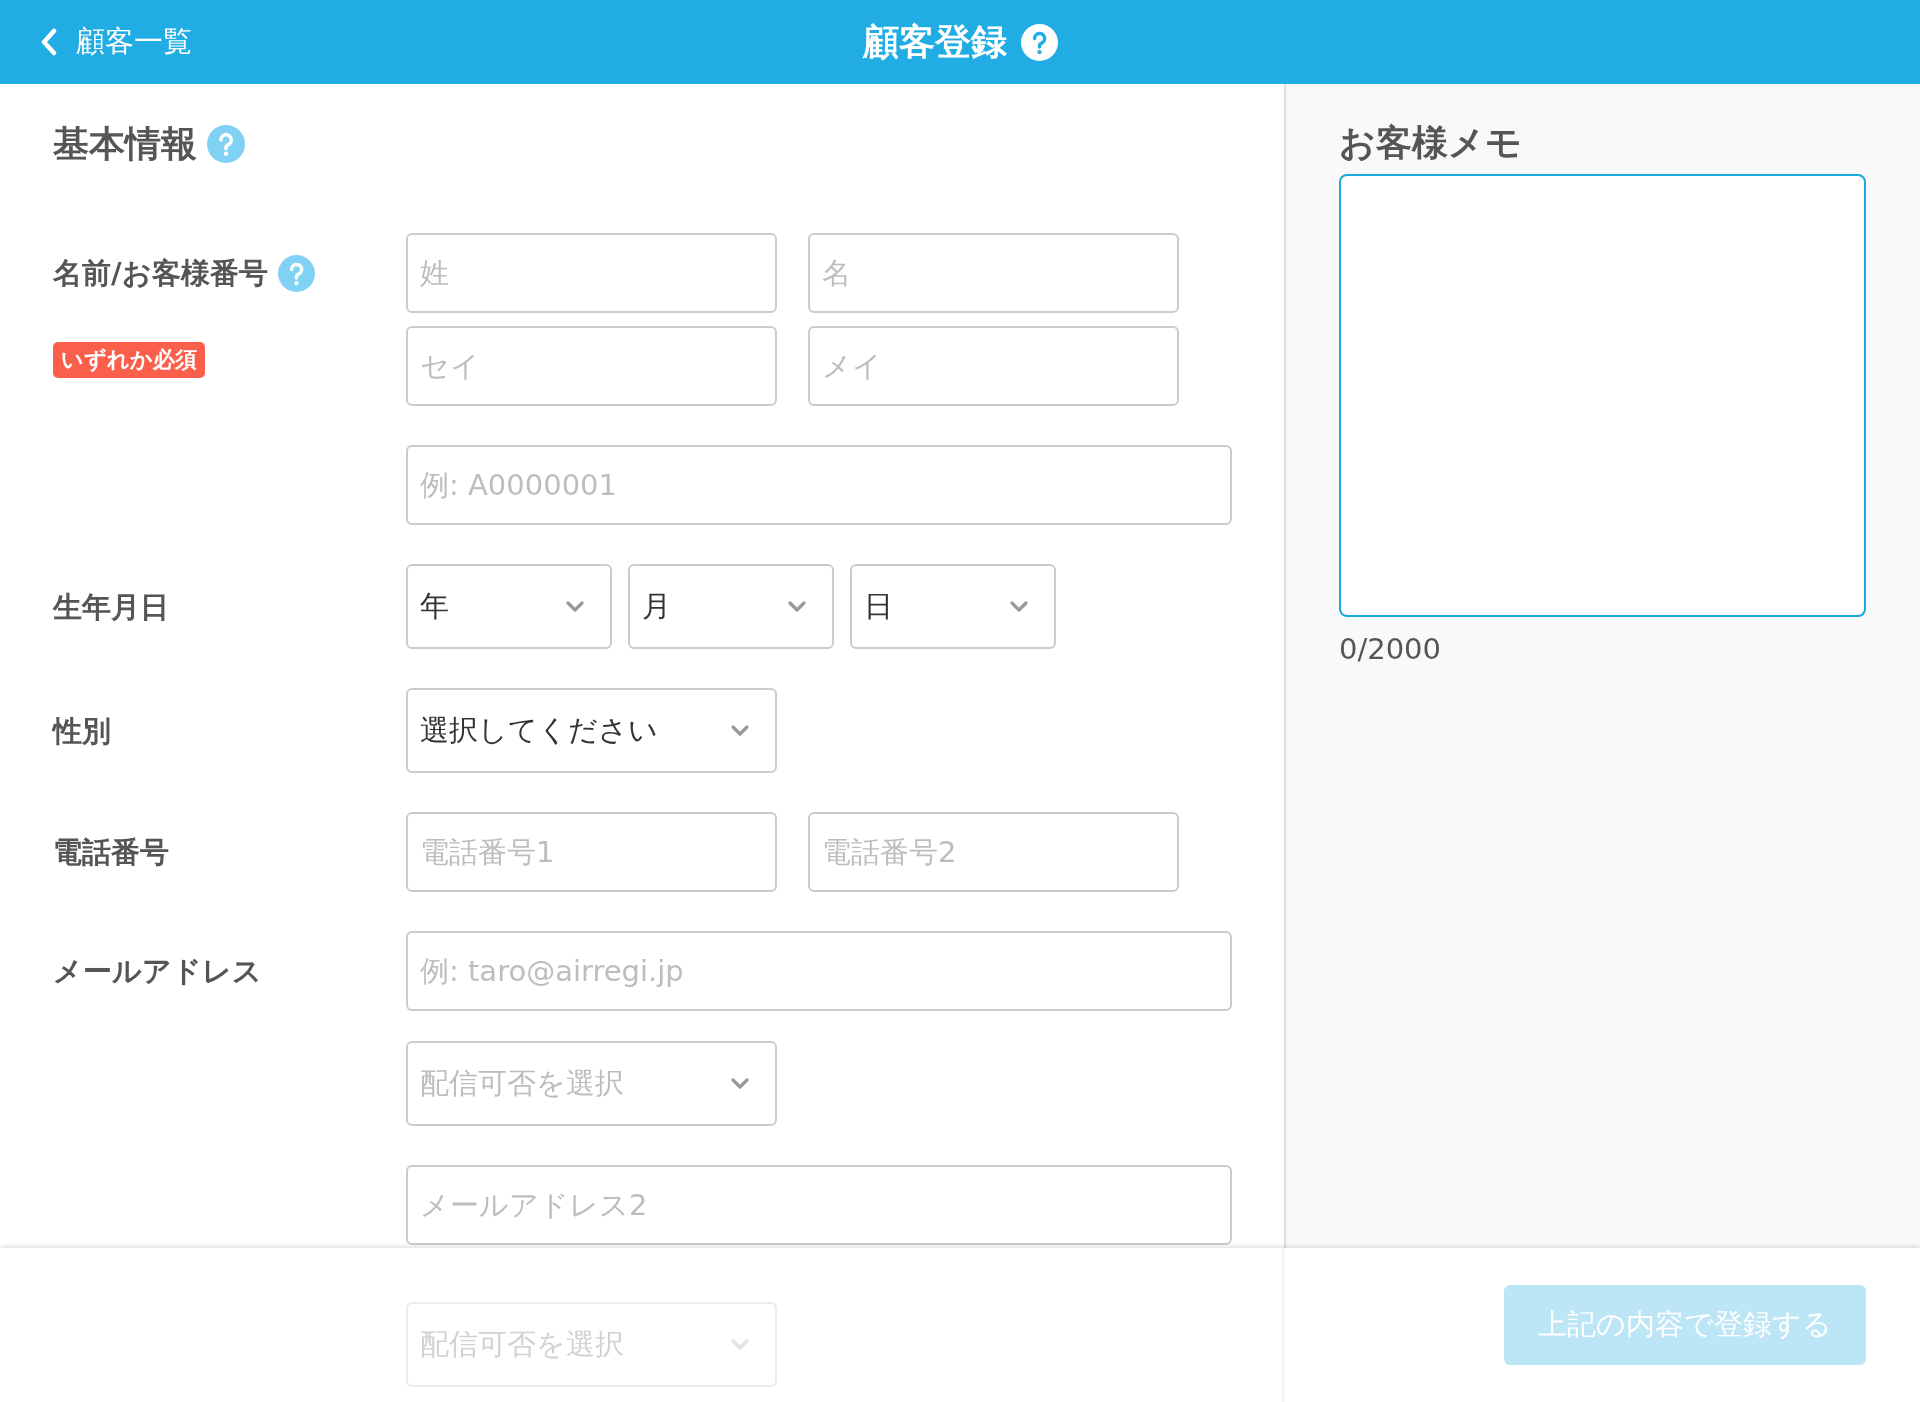 The width and height of the screenshot is (1920, 1402). What do you see at coordinates (160, 273) in the screenshot?
I see `field-label: 名前/お客様番号` at bounding box center [160, 273].